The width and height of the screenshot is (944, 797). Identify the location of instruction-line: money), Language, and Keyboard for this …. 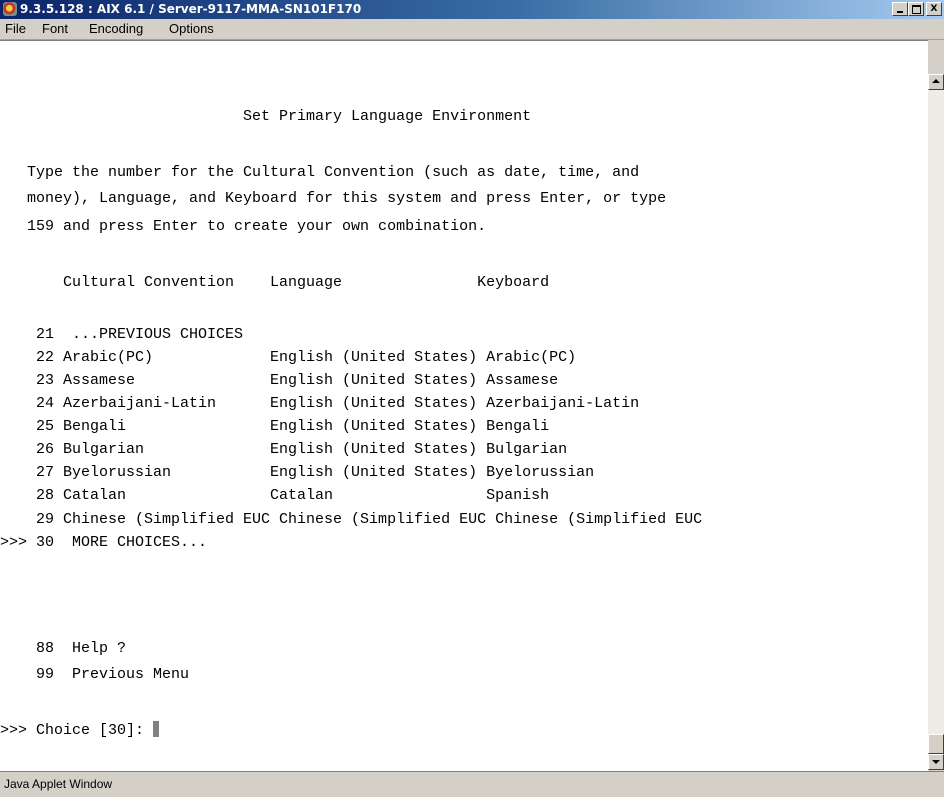
(333, 198).